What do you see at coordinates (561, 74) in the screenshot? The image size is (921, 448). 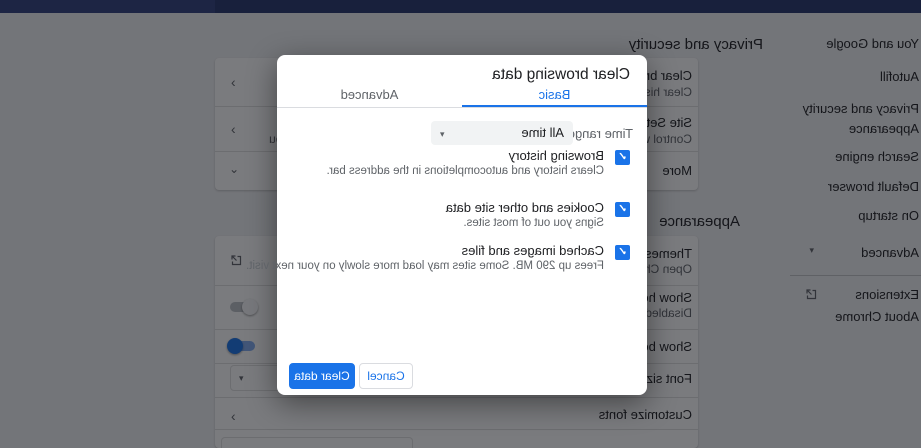 I see `dialog-title: Clear browsing data` at bounding box center [561, 74].